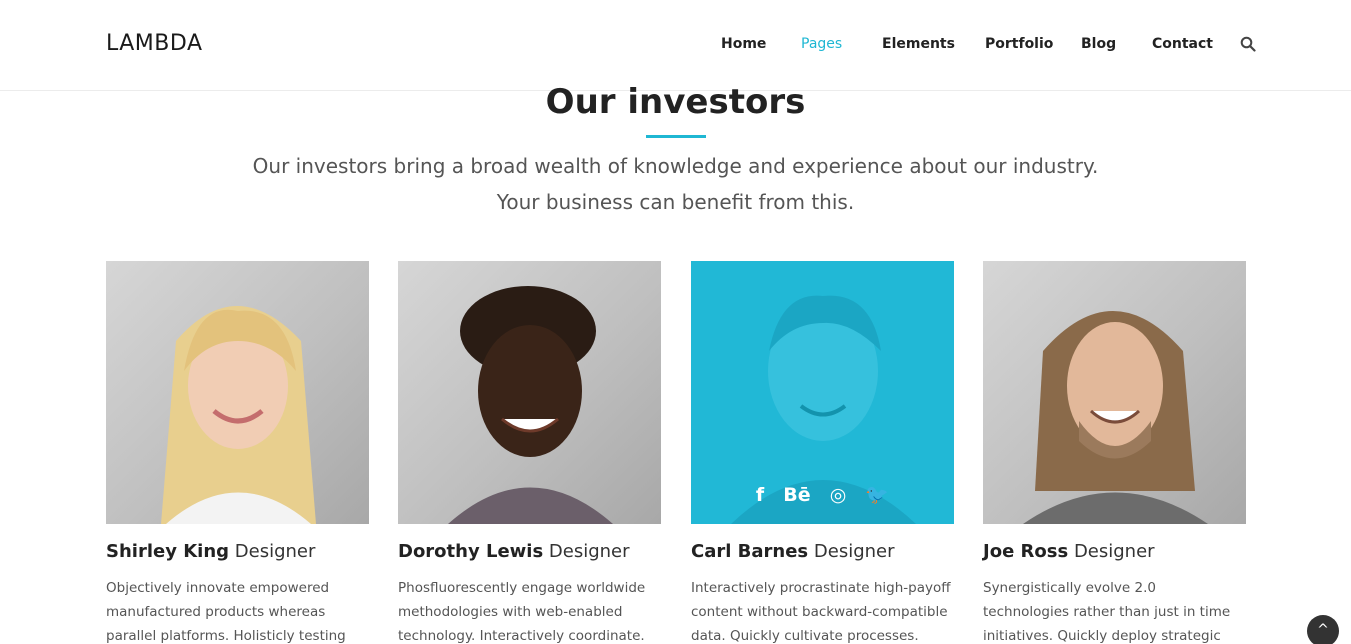  What do you see at coordinates (749, 551) in the screenshot?
I see `investor-name: Carl Barnes` at bounding box center [749, 551].